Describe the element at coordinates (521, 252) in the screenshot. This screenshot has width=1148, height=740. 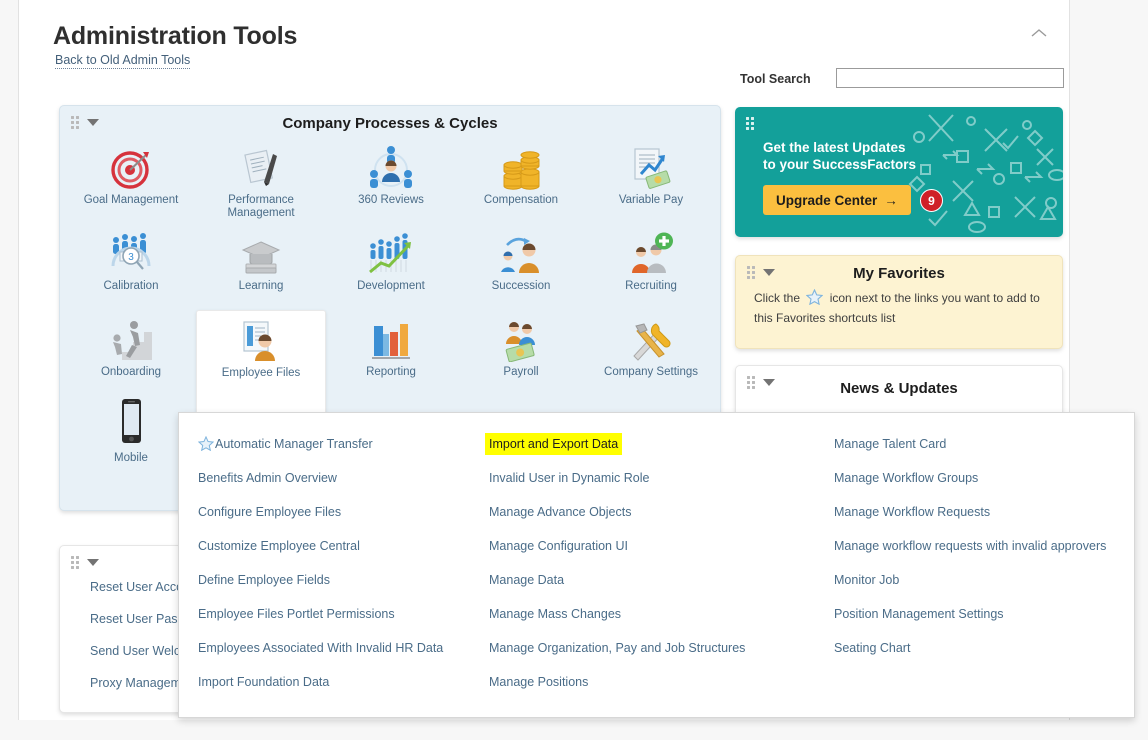
I see `people-arrow-icon` at that location.